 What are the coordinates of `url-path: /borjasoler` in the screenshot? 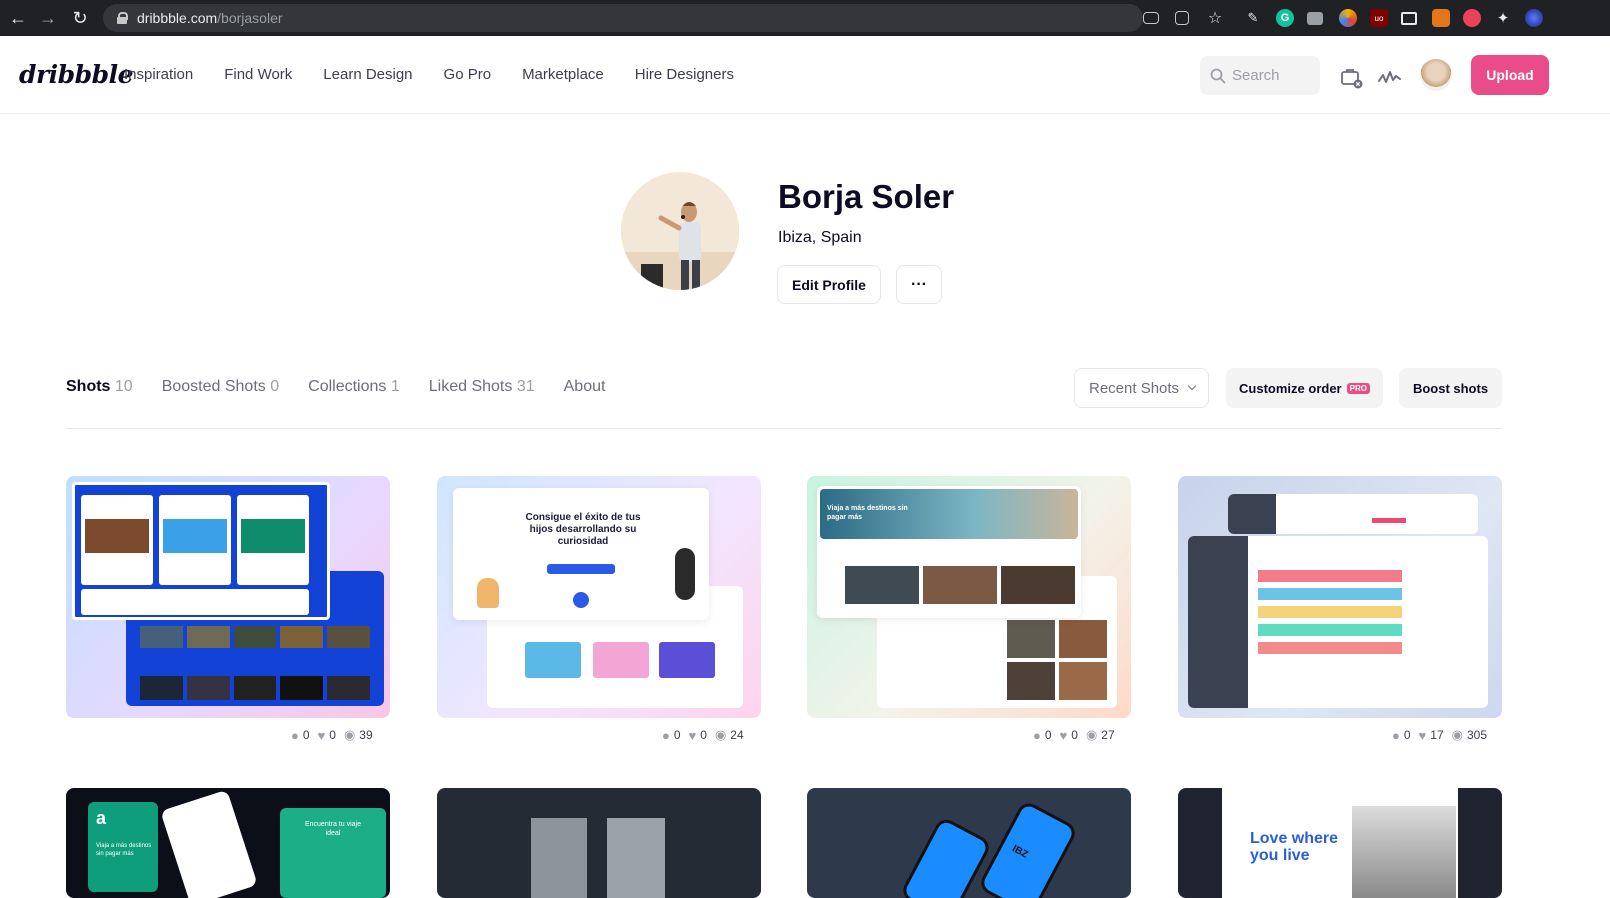 It's located at (250, 18).